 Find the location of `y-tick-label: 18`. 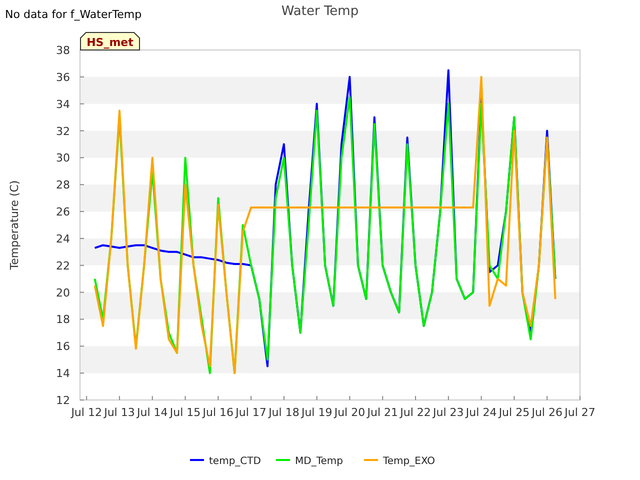

y-tick-label: 18 is located at coordinates (63, 319).